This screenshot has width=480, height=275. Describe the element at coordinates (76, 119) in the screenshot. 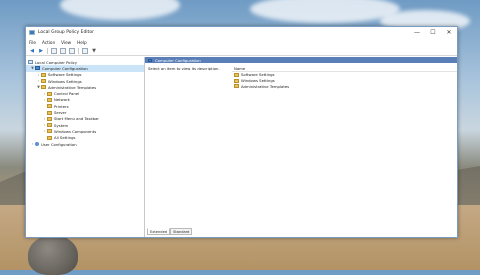

I see `tree-item-label: Start Menu and Taskbar` at that location.